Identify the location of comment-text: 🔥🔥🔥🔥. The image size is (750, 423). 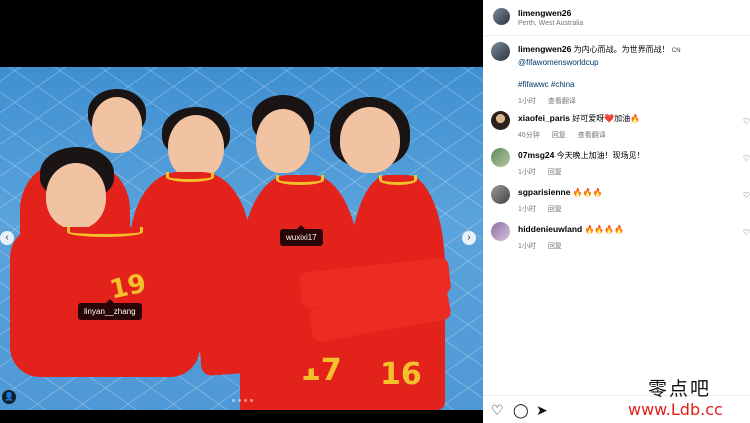
(604, 229).